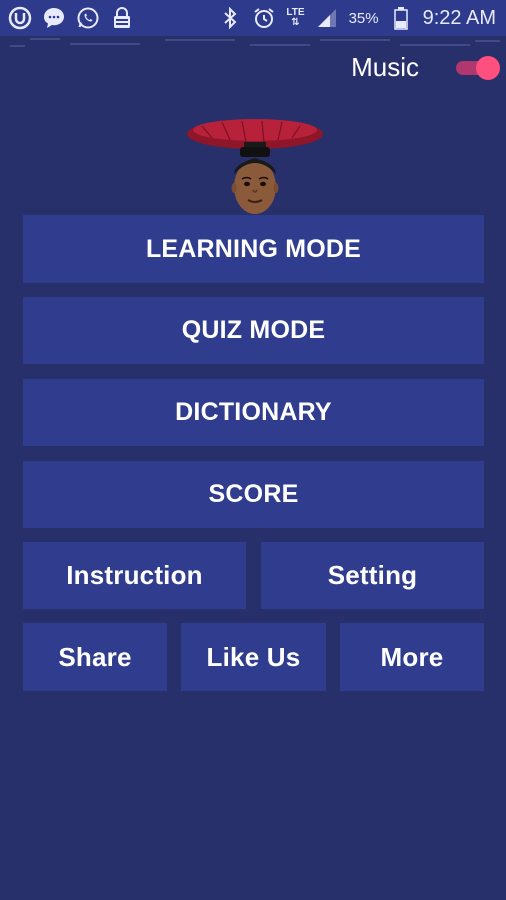  What do you see at coordinates (401, 18) in the screenshot?
I see `battery-icon` at bounding box center [401, 18].